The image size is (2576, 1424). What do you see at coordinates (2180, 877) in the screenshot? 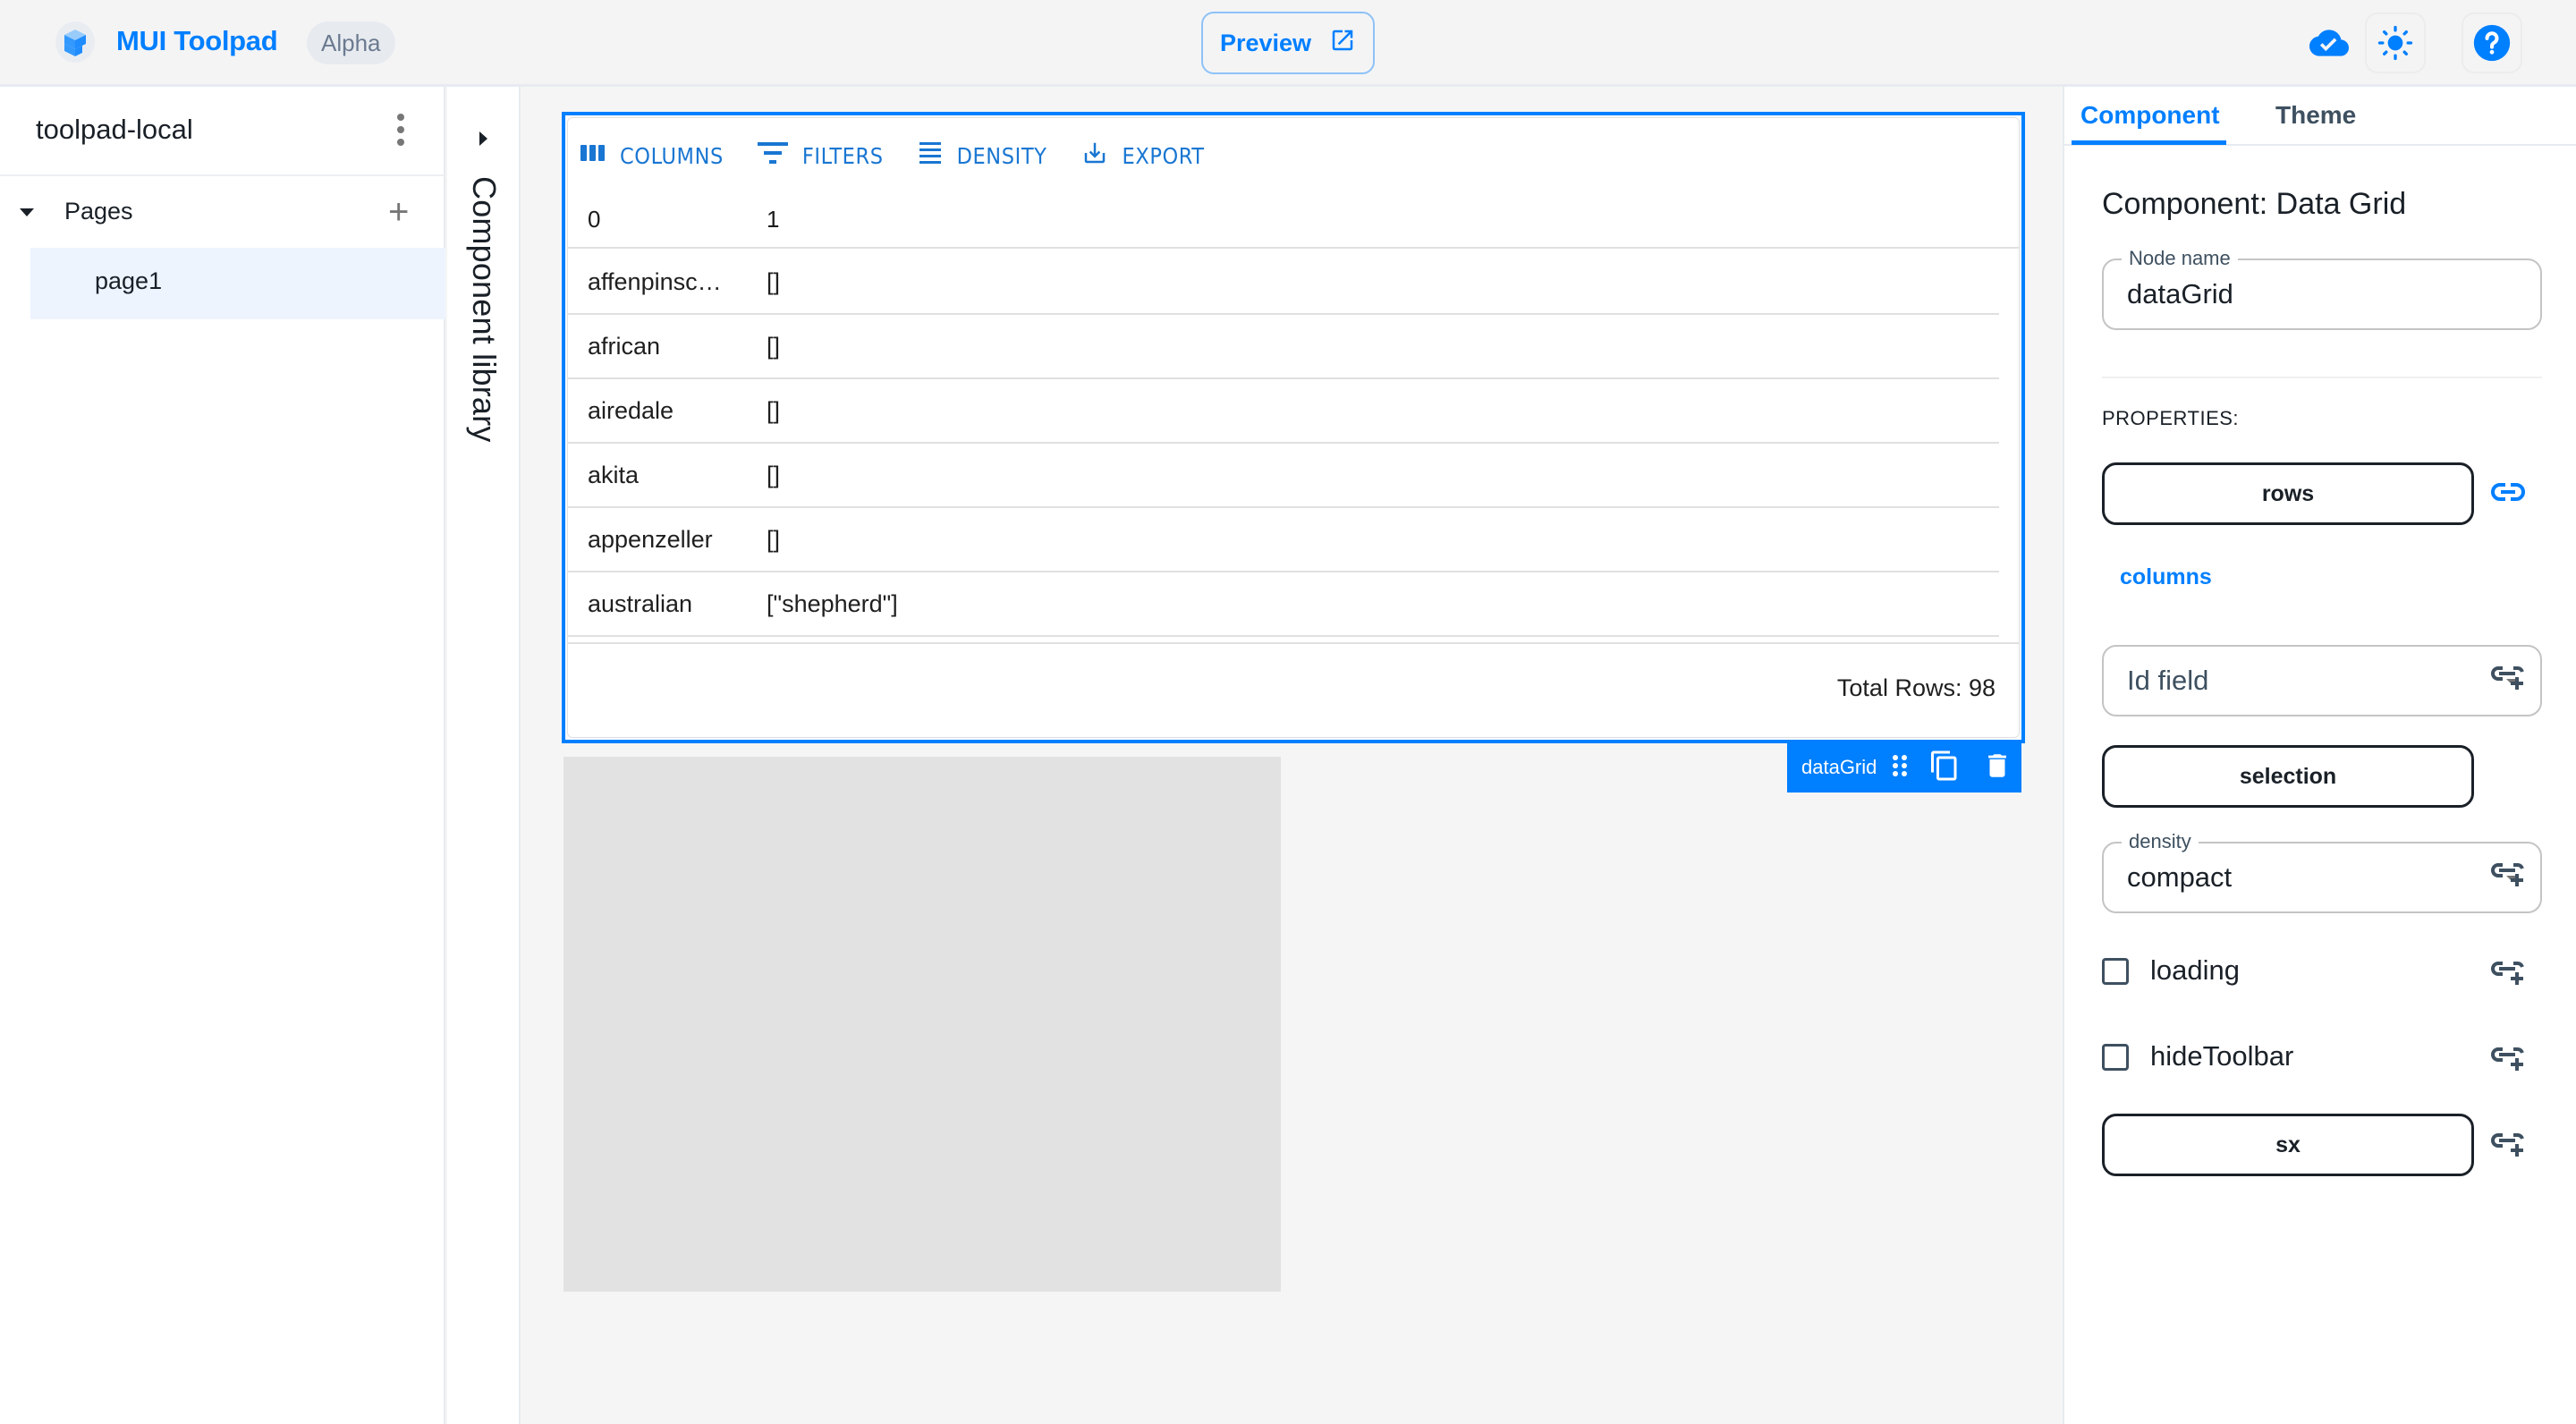
I see `density-value: compact` at bounding box center [2180, 877].